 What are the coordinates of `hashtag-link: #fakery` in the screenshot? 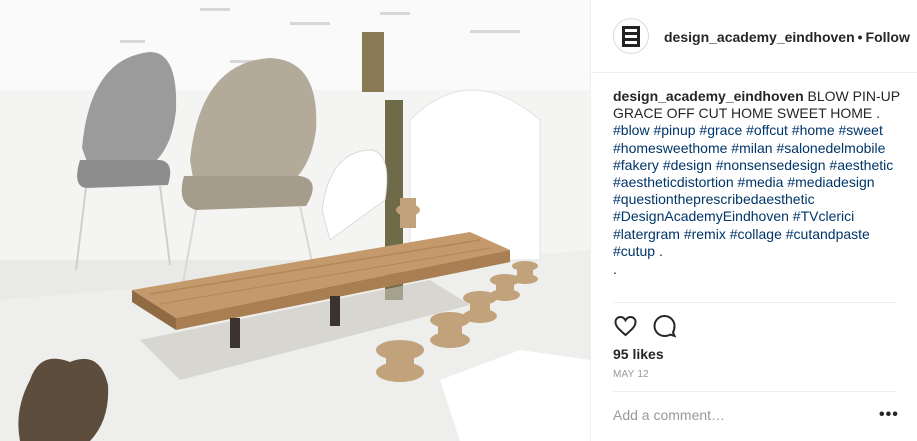 It's located at (636, 165).